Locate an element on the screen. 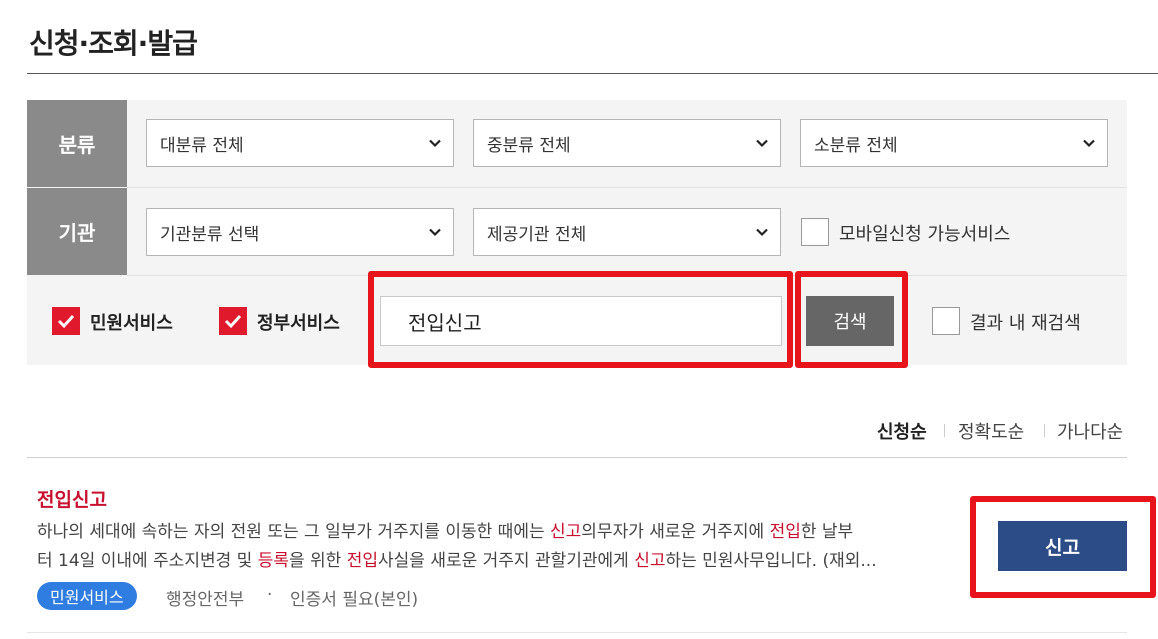 This screenshot has width=1158, height=639. sort-by-accuracy: 정확도순 is located at coordinates (991, 431).